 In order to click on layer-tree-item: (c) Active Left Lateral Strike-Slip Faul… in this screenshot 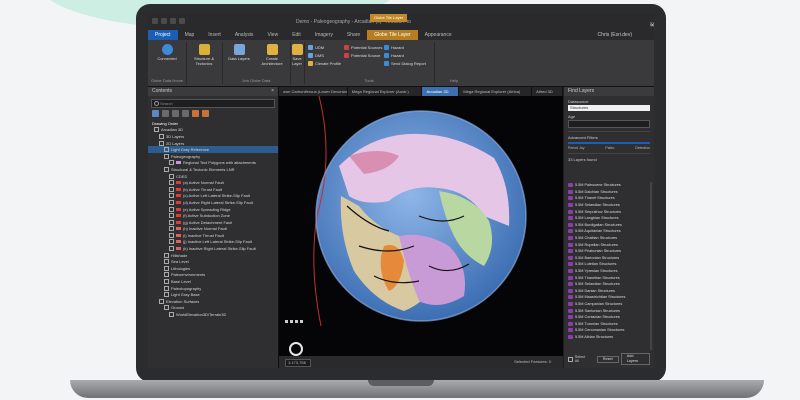, I will do `click(213, 196)`.